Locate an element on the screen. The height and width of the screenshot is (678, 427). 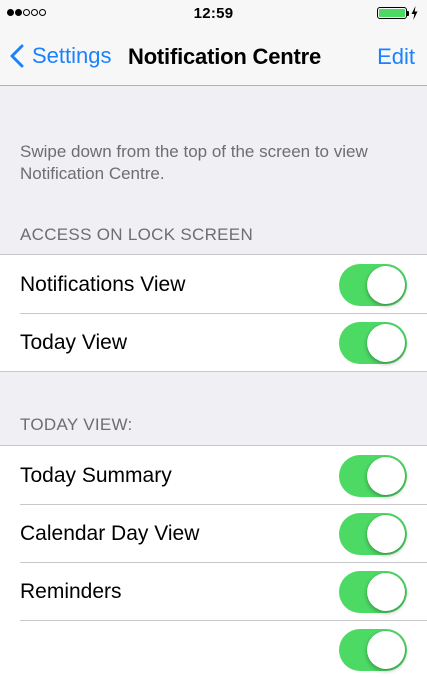
today-view-toggle is located at coordinates (373, 343).